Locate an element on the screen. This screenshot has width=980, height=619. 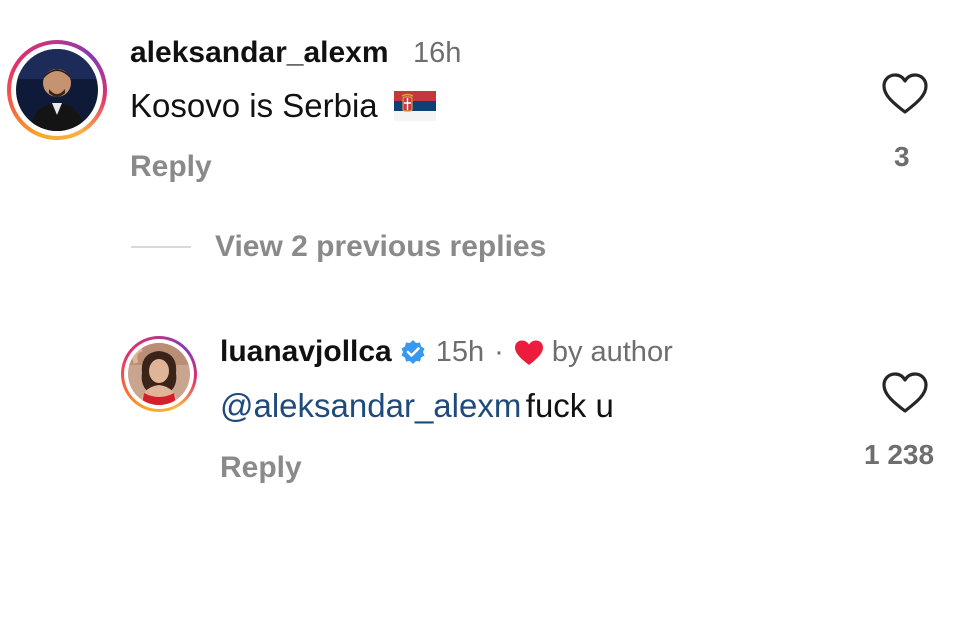
reply-username: luanavjollca is located at coordinates (306, 352).